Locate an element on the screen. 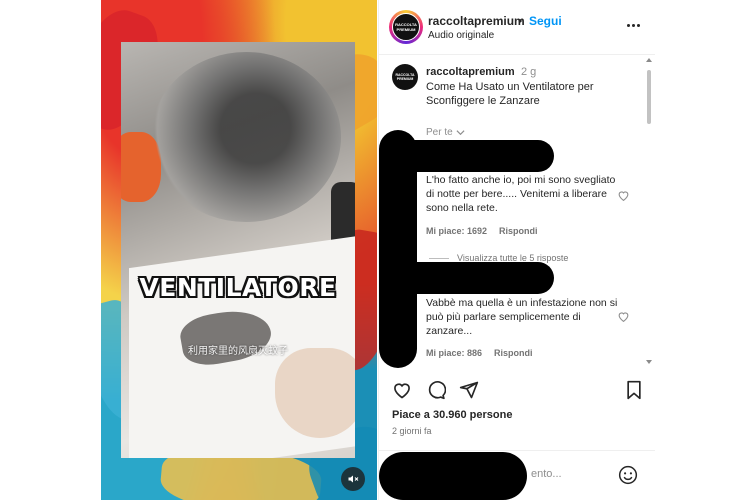  avatar: RACCOLTA PREMIUM is located at coordinates (406, 27).